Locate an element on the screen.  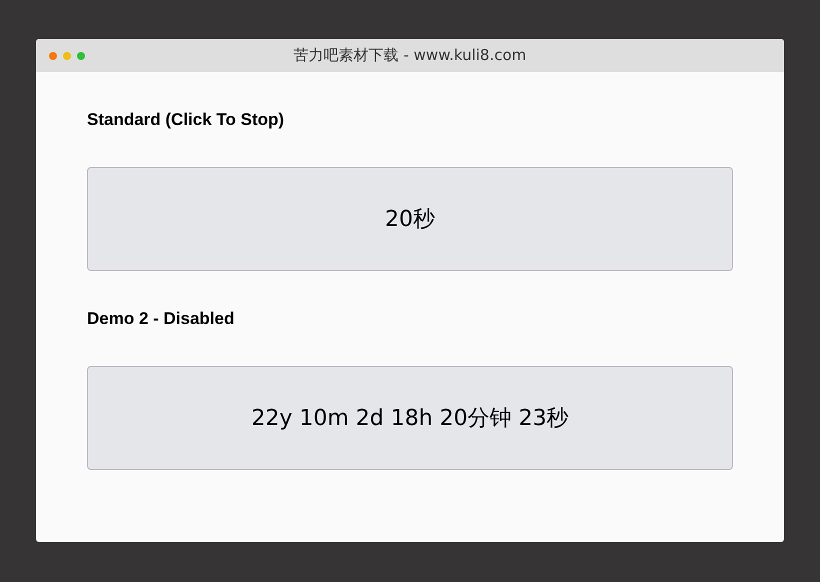
window-title: 苦力吧素材下载 - www.kuli8.com is located at coordinates (410, 55).